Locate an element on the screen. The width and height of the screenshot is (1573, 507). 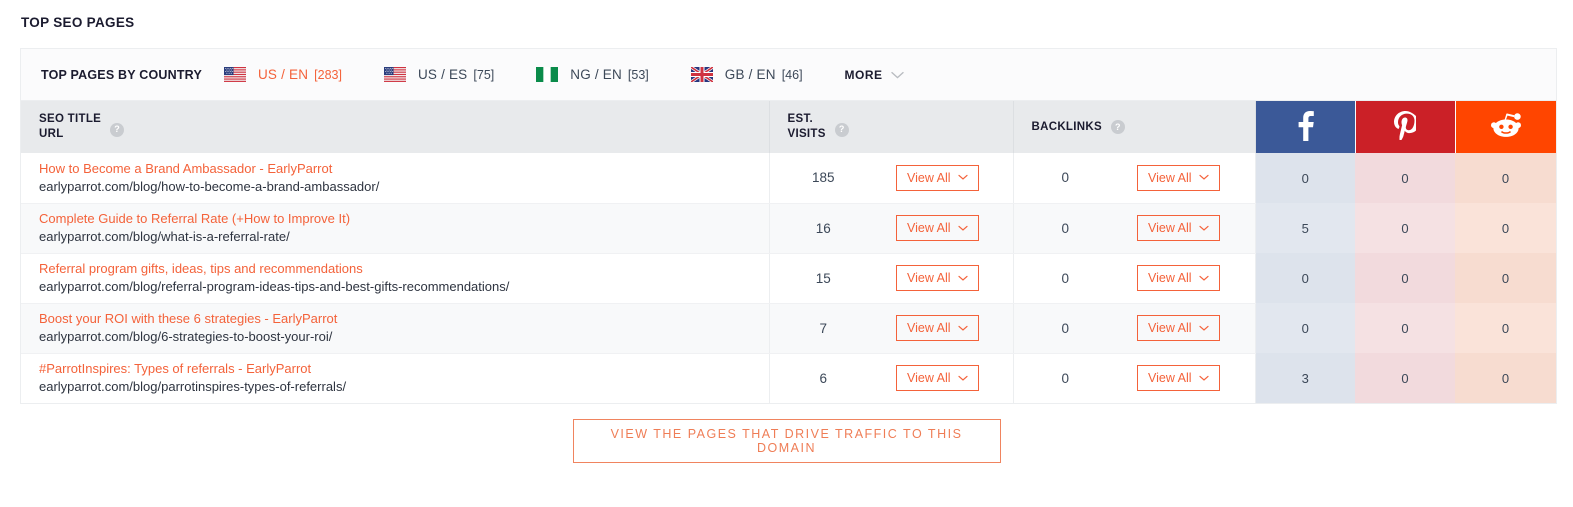
column-header-est-visits: EST. VISITS ? is located at coordinates (891, 127).